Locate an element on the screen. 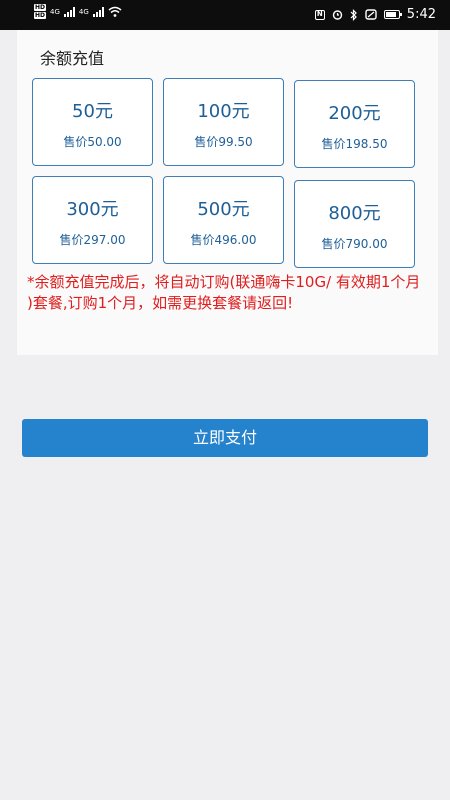 The image size is (450, 800). package-price: 售价50.00 is located at coordinates (92, 142).